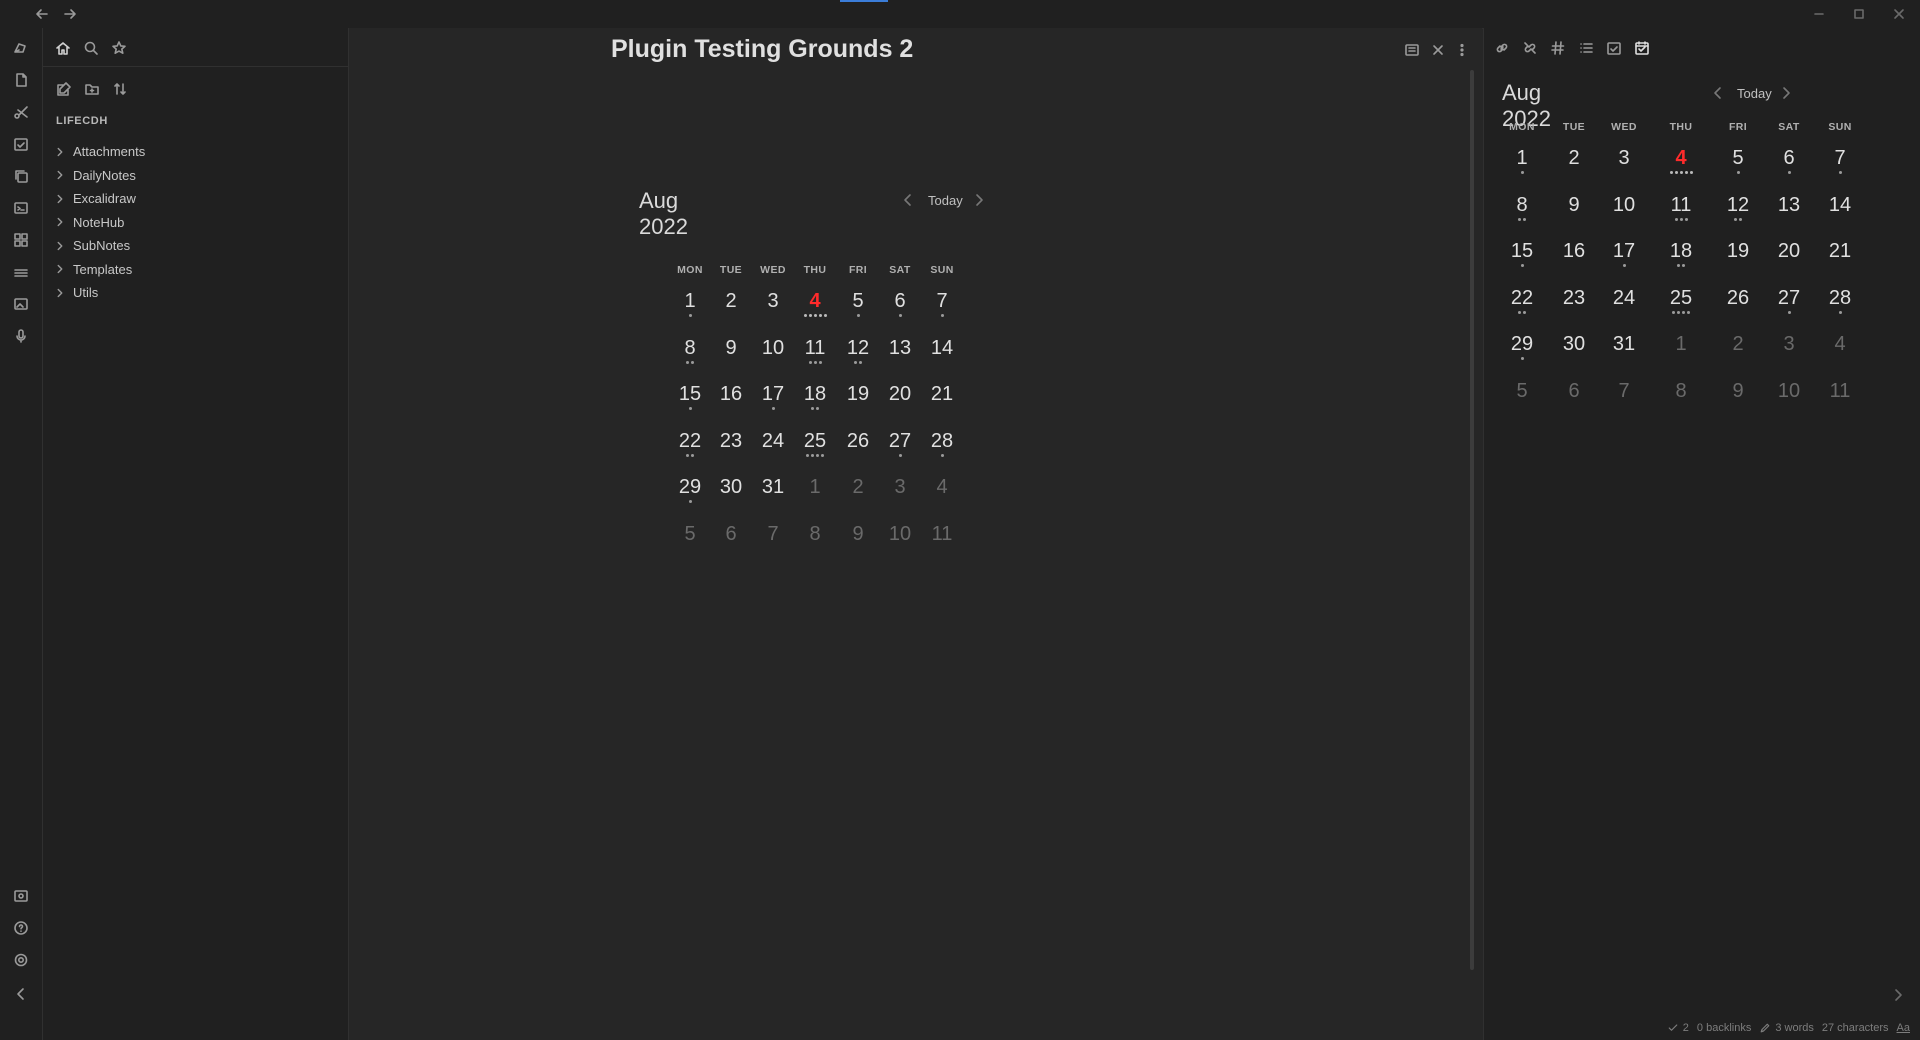  What do you see at coordinates (1642, 48) in the screenshot?
I see `calendar-icon` at bounding box center [1642, 48].